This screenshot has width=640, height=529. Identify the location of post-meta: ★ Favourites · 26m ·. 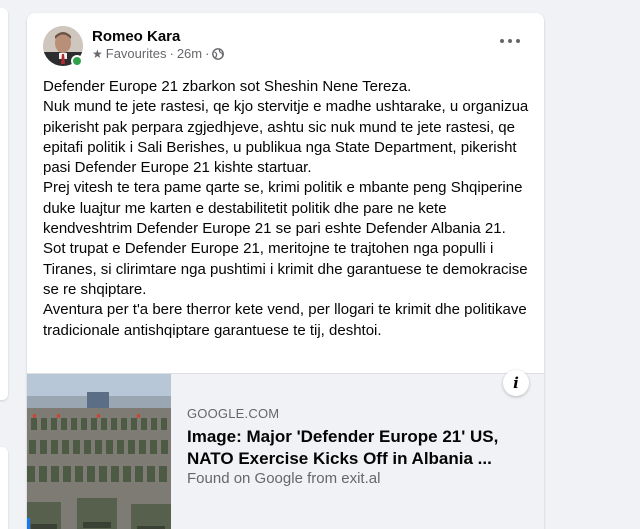
(158, 53).